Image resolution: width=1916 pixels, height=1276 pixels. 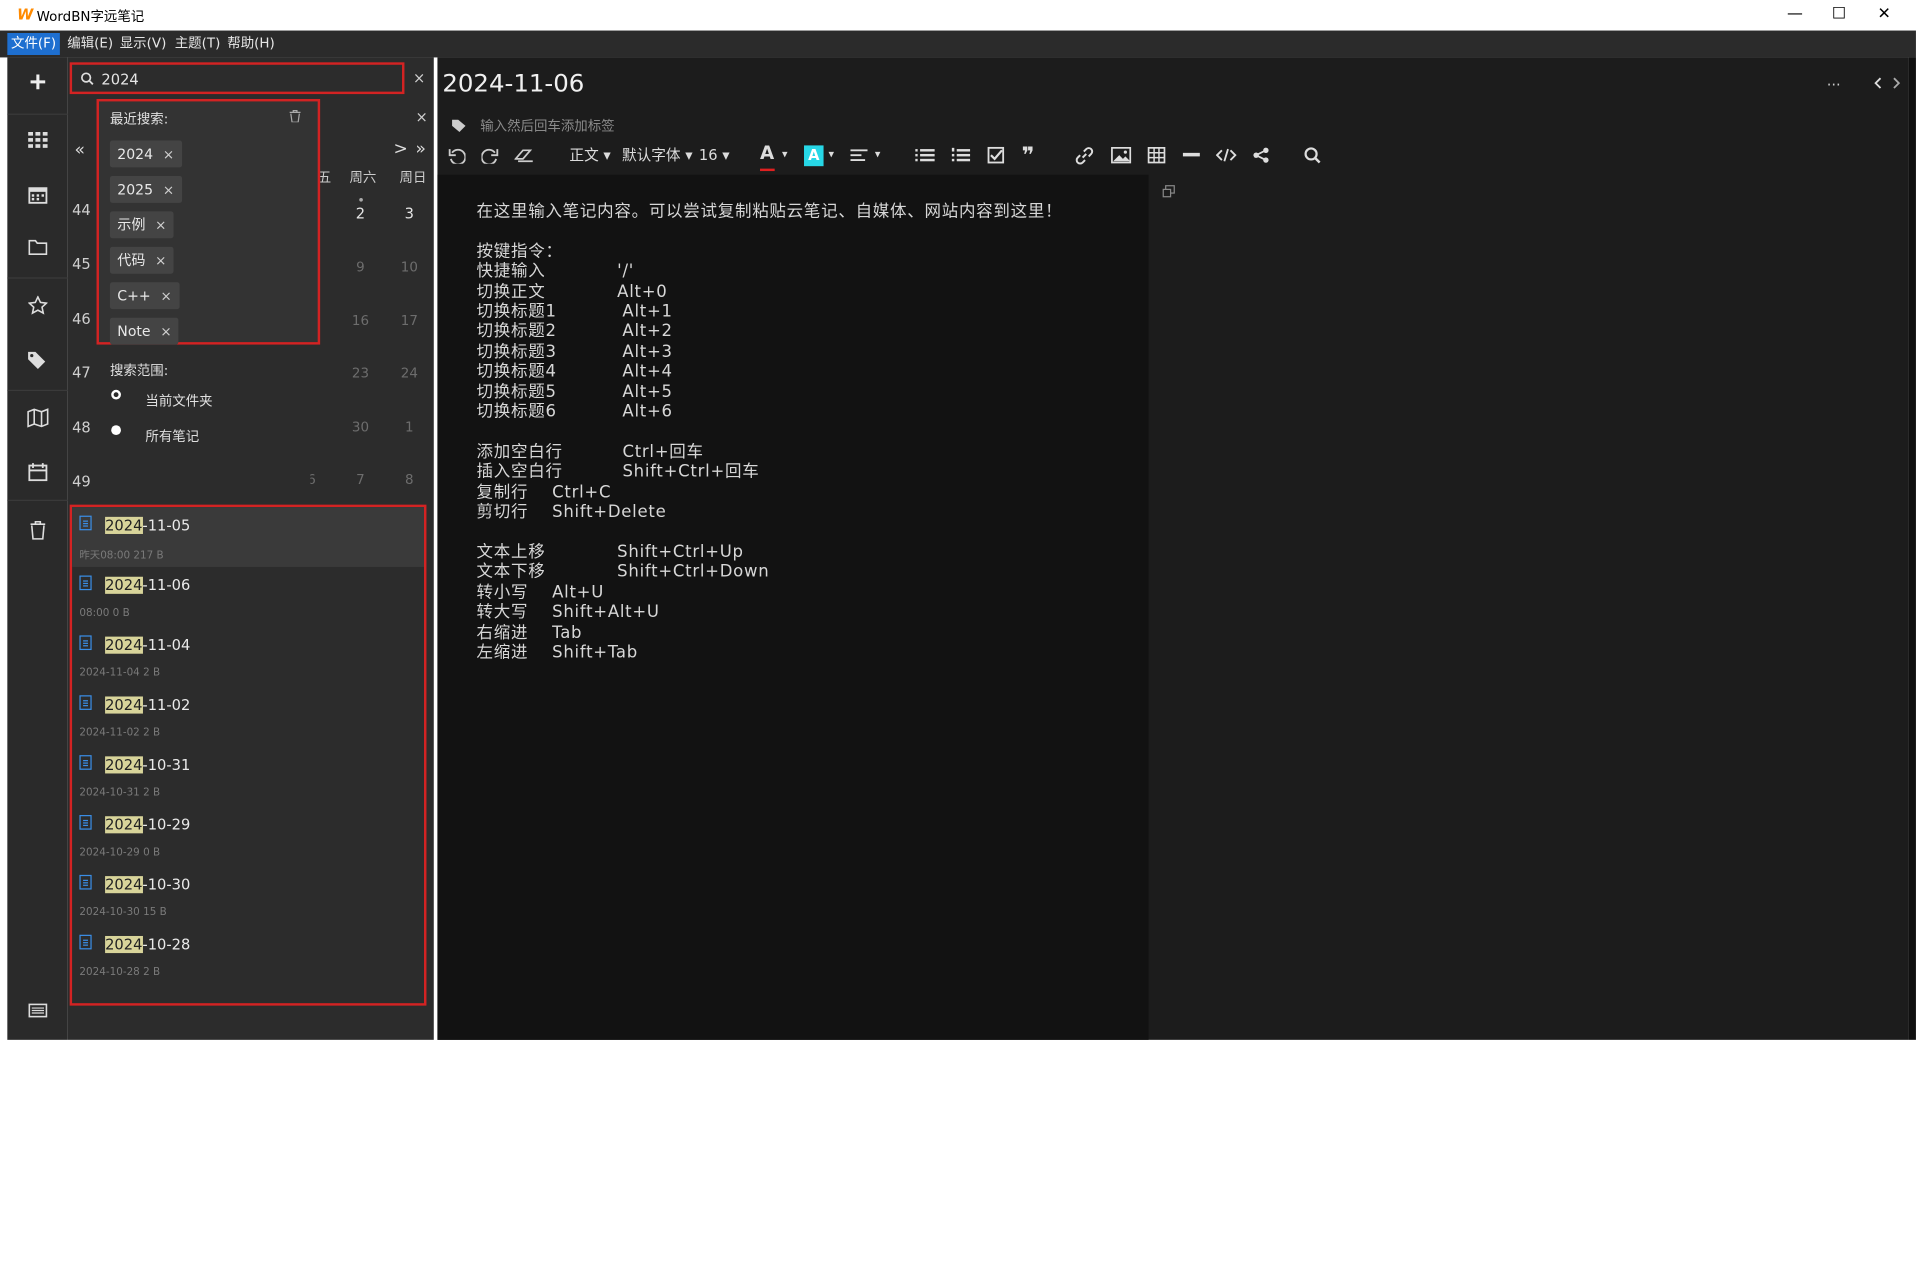 What do you see at coordinates (248, 956) in the screenshot?
I see `note-result: 2024-10-28 2024-10-28 2 B` at bounding box center [248, 956].